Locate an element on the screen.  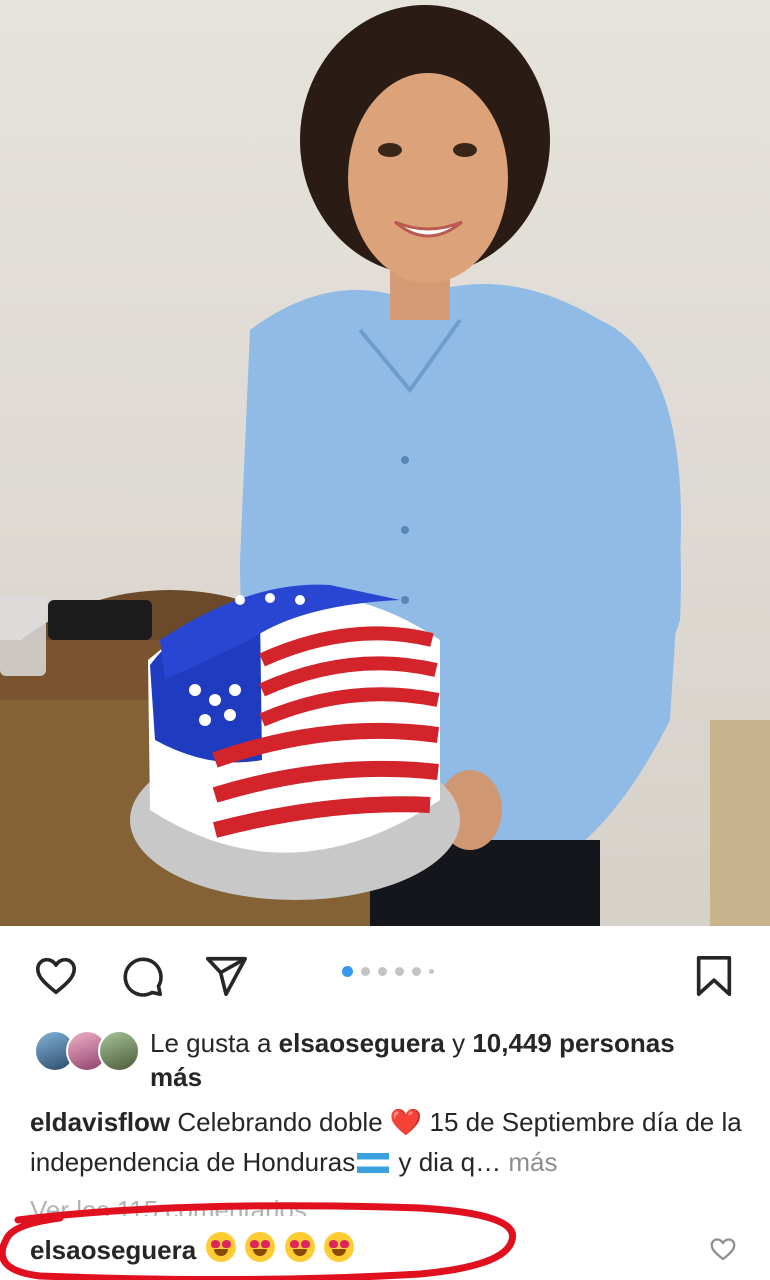
comment-row: elsaoseguera is located at coordinates (193, 1250).